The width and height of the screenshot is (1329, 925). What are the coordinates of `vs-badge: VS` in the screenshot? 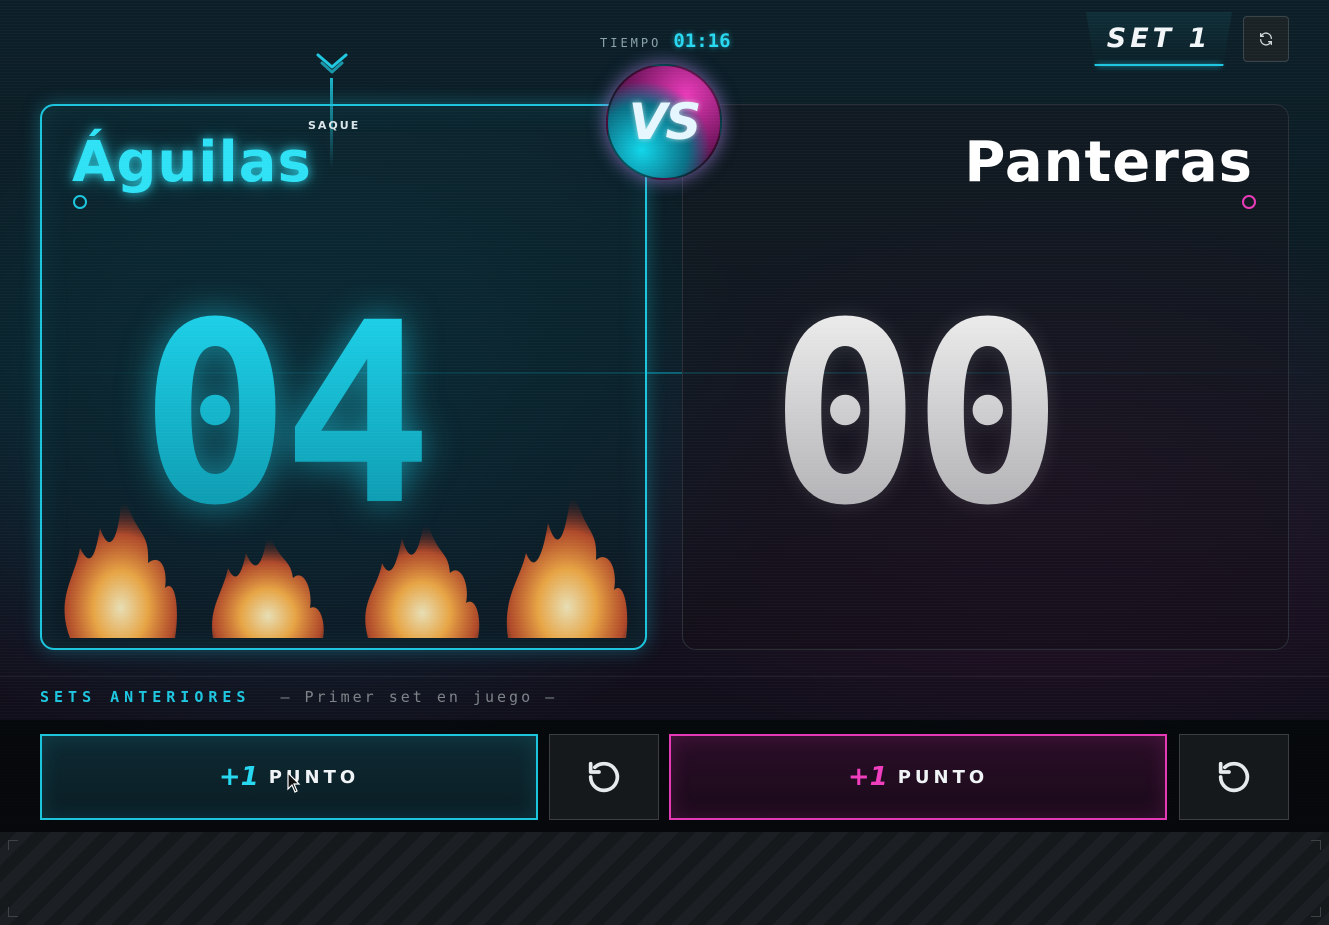 It's located at (664, 122).